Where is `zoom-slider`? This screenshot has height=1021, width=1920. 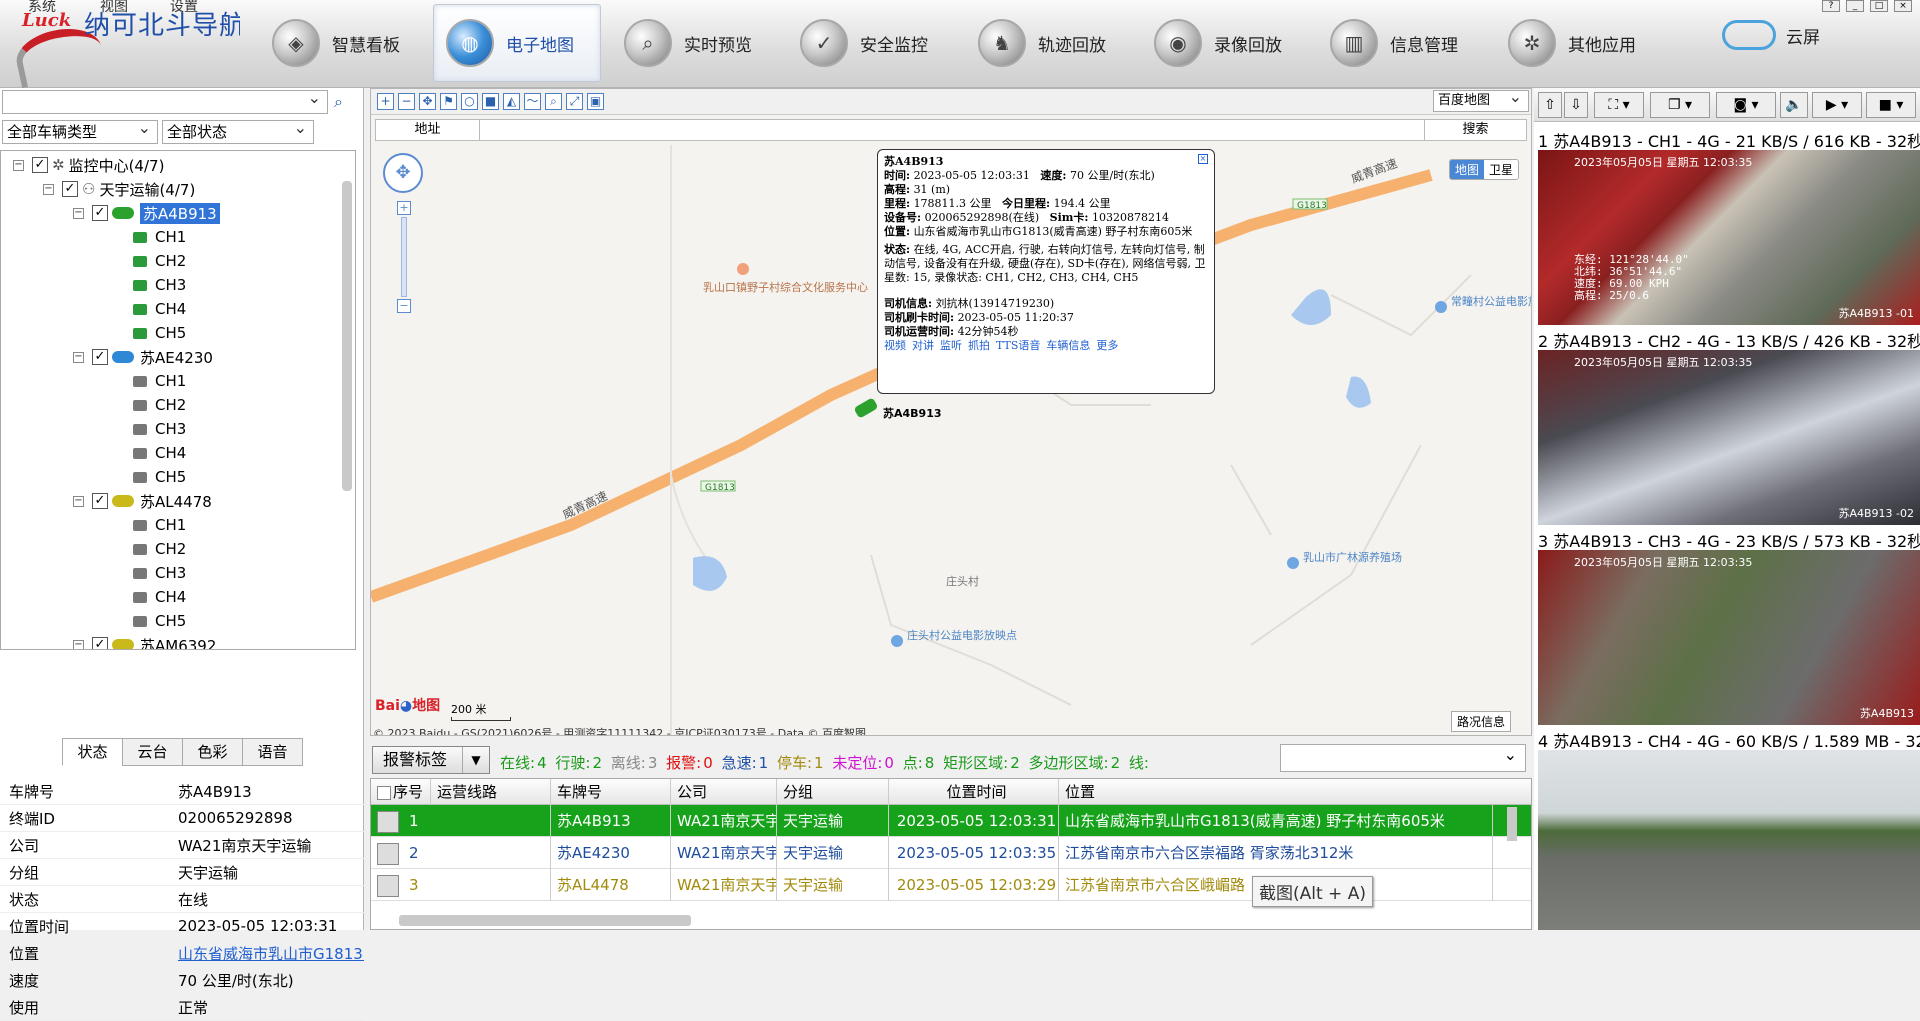
zoom-slider is located at coordinates (404, 257).